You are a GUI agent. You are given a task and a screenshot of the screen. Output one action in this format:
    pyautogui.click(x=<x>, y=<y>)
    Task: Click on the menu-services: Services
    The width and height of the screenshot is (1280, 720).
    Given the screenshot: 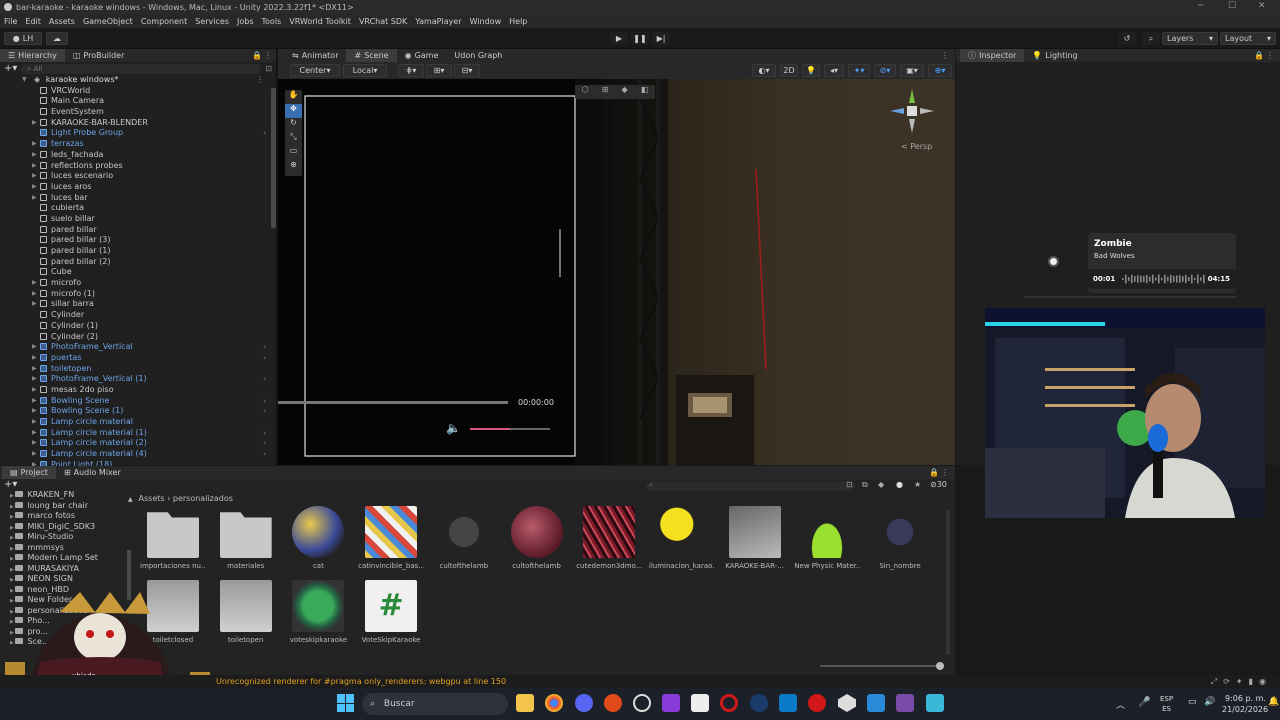 What is the action you would take?
    pyautogui.click(x=212, y=21)
    